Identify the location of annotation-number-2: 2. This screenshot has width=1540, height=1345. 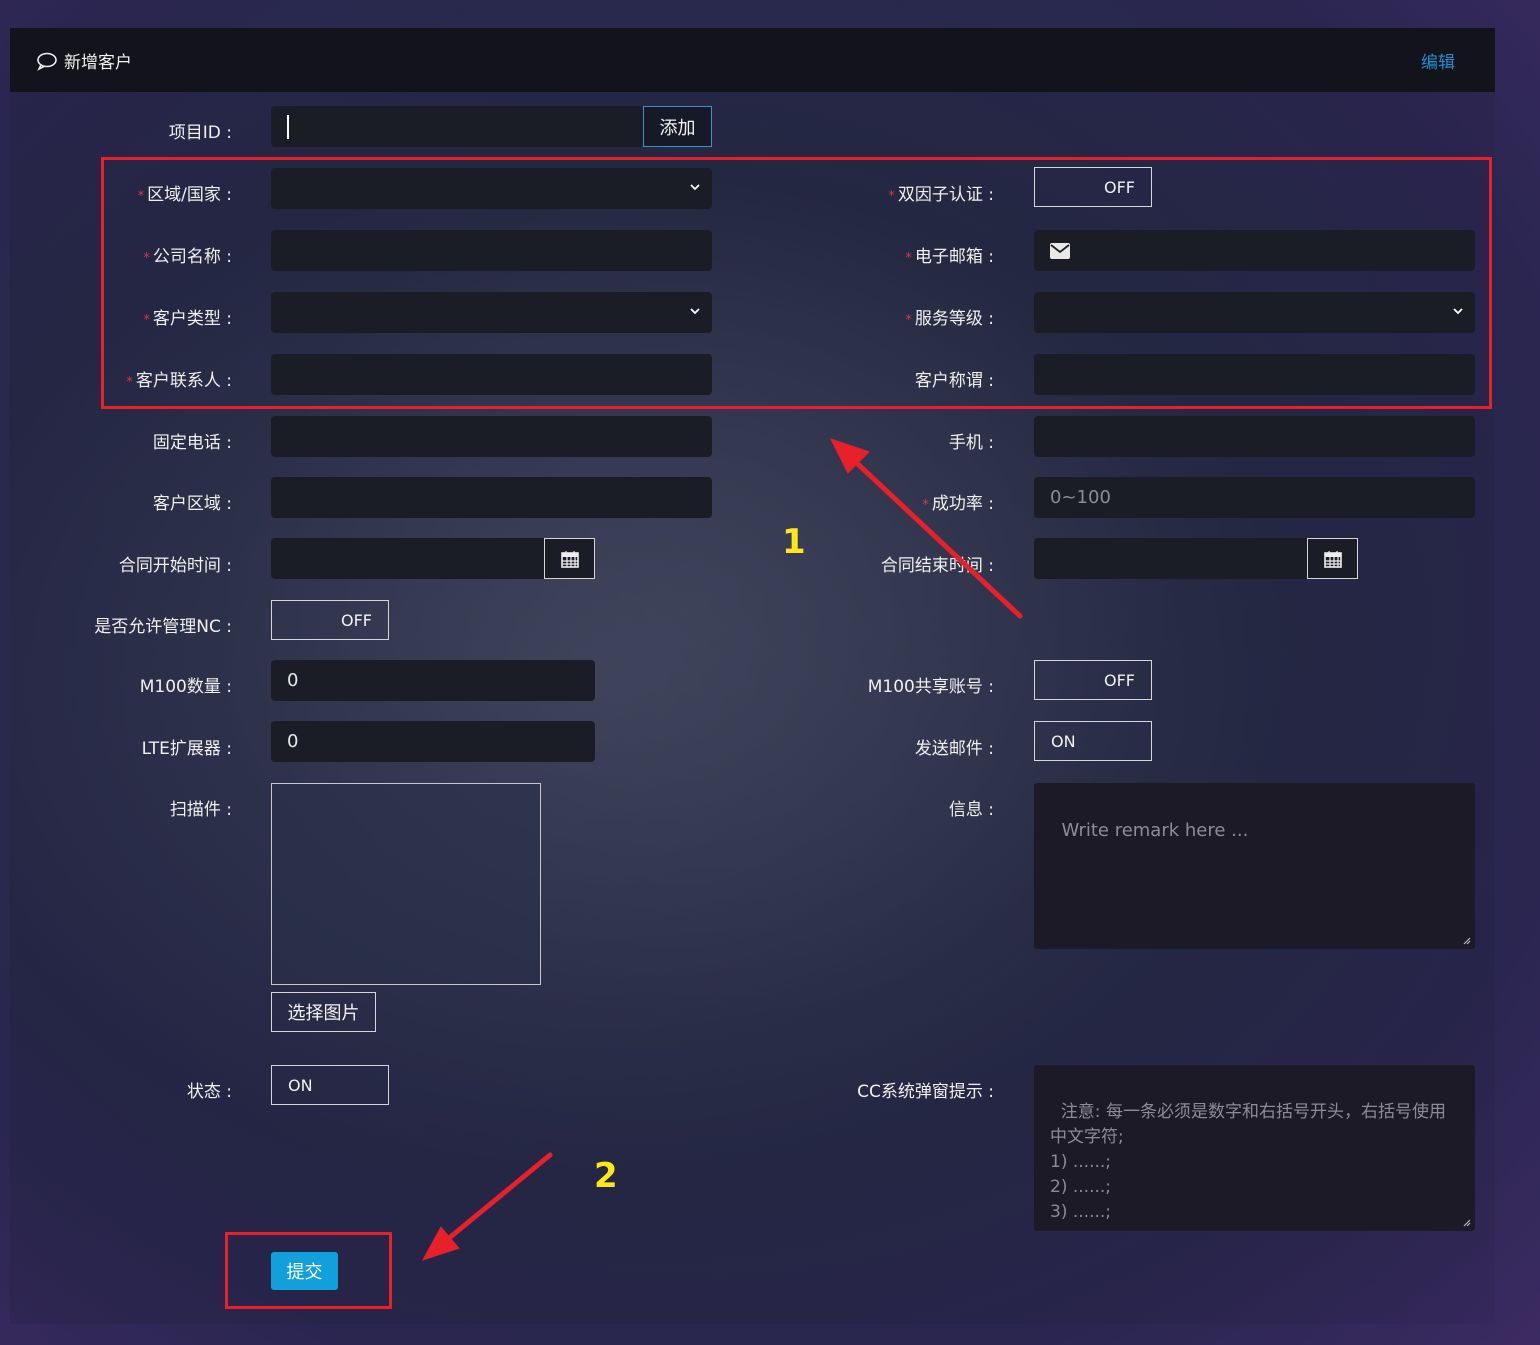
(606, 1176).